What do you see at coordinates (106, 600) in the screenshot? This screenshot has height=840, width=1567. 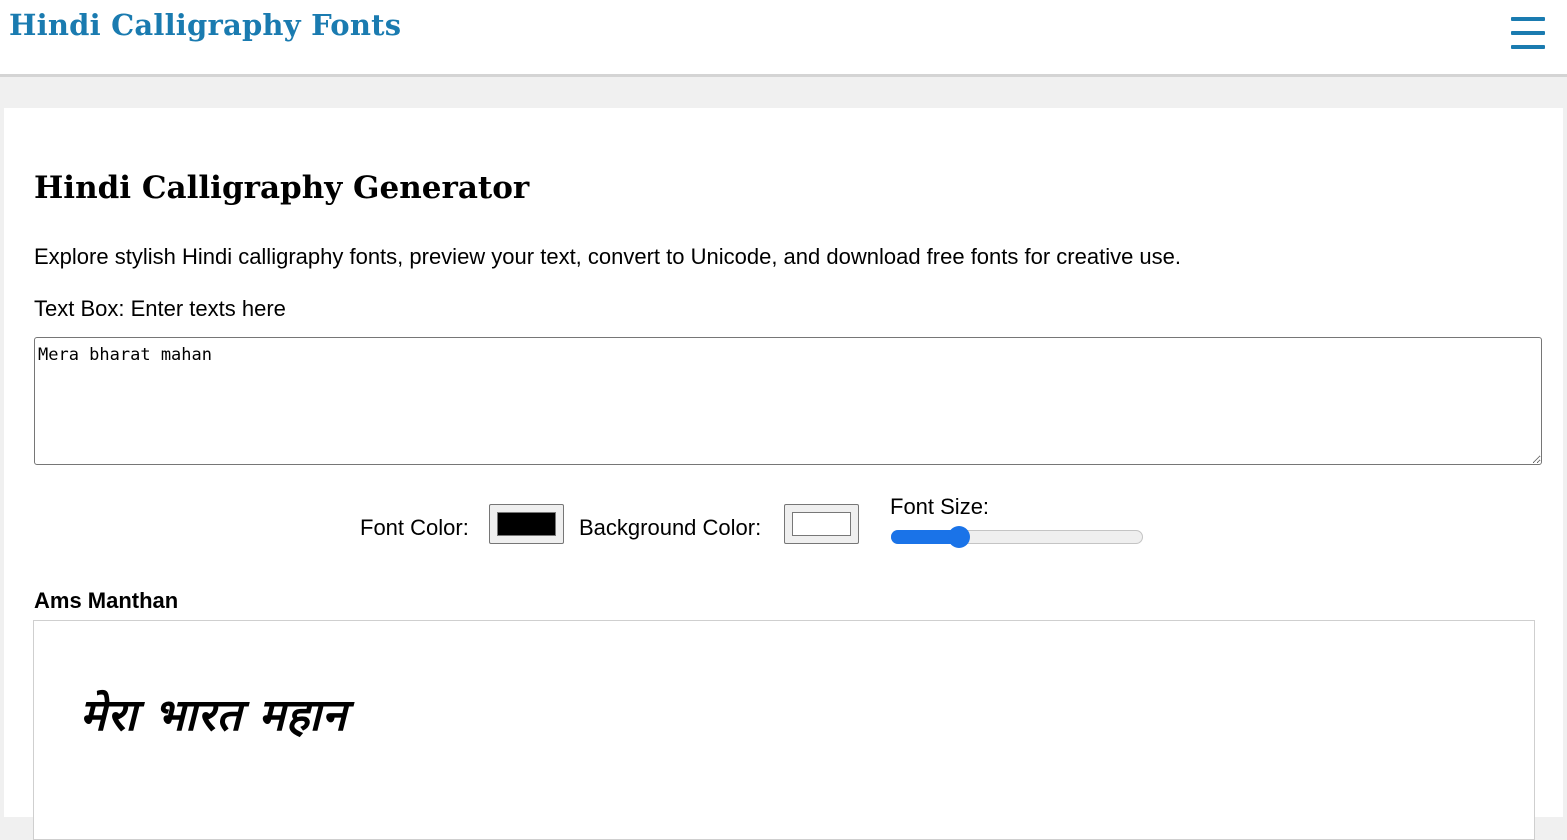 I see `font-name-heading: Ams Manthan` at bounding box center [106, 600].